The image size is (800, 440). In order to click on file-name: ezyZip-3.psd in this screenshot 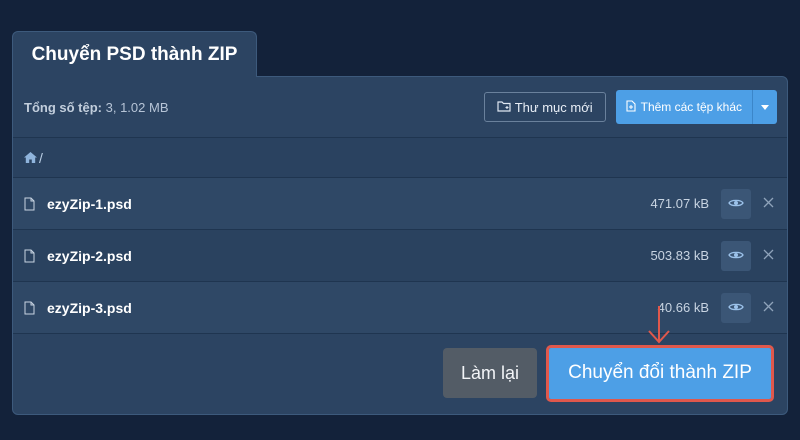, I will do `click(89, 307)`.